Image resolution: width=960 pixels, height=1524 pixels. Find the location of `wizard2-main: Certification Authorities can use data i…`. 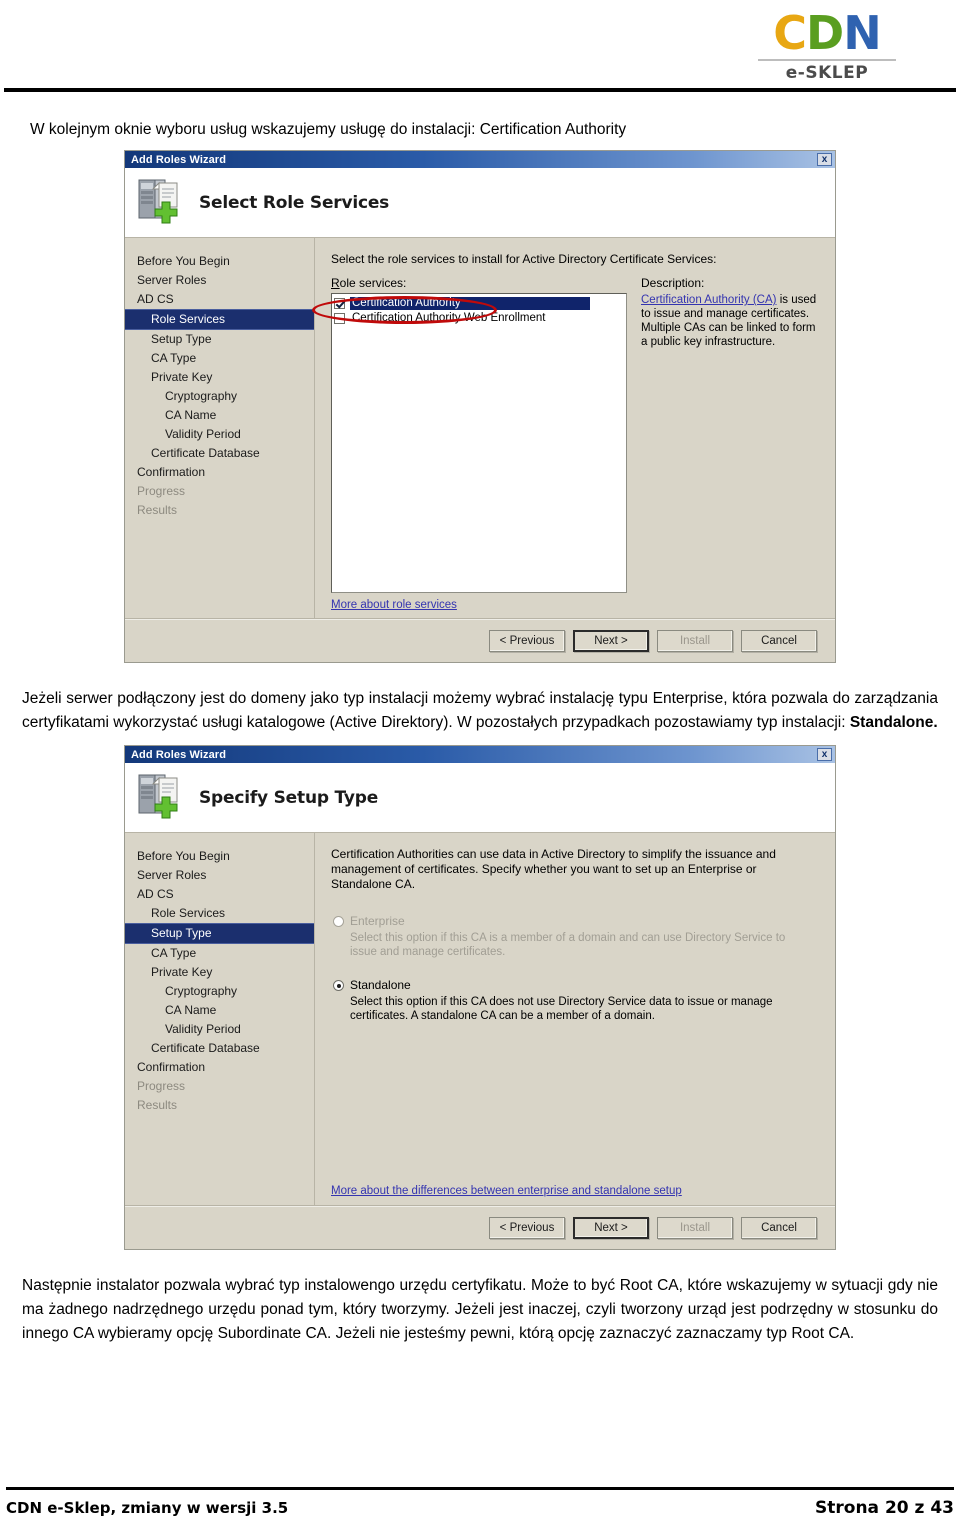

wizard2-main: Certification Authorities can use data i… is located at coordinates (575, 1019).